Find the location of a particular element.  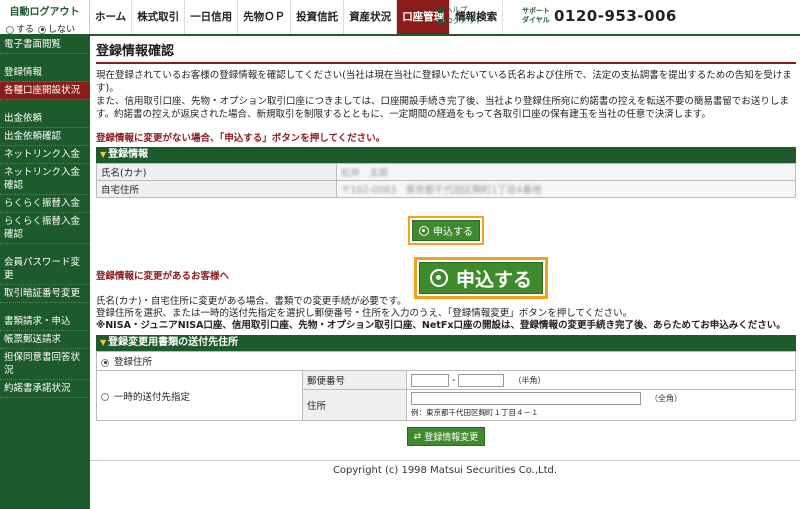

postal-hint: （半角） is located at coordinates (529, 380).